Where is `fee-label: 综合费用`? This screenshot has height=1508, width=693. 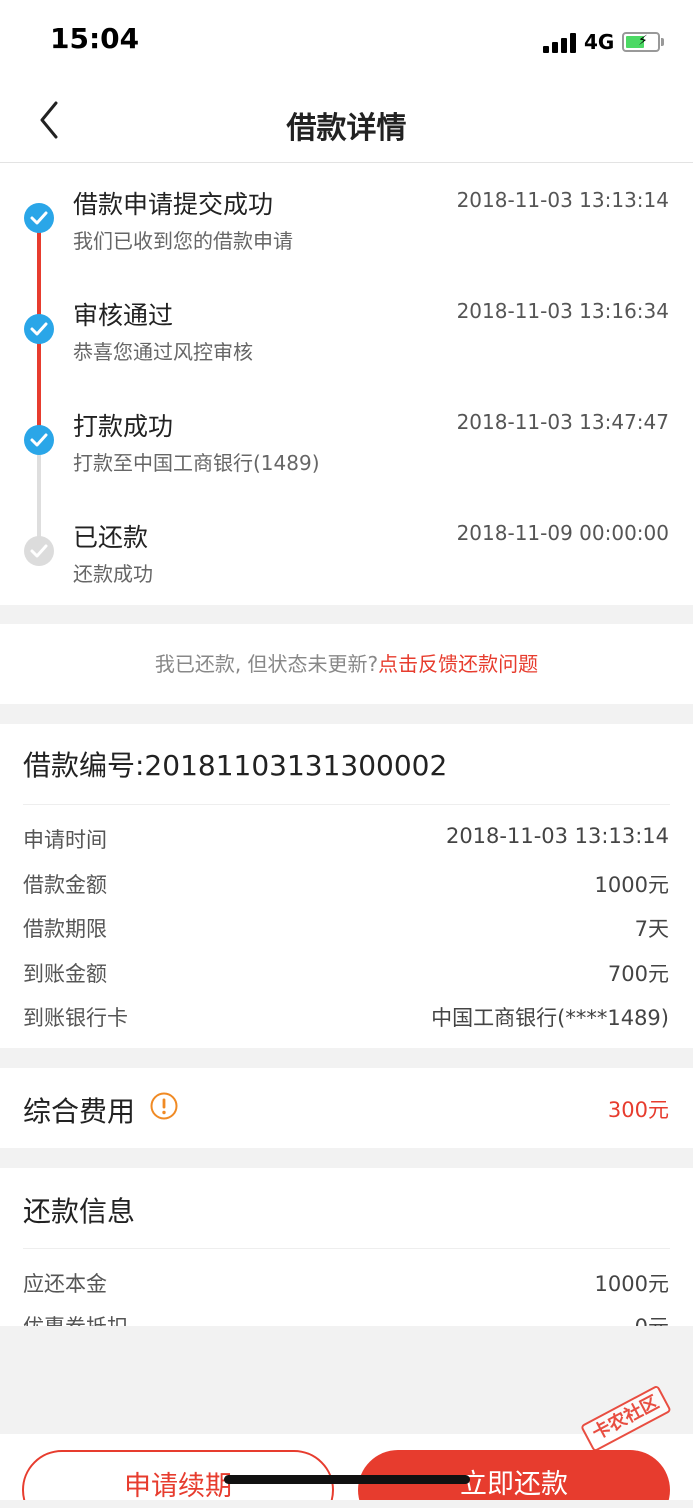
fee-label: 综合费用 is located at coordinates (79, 1111).